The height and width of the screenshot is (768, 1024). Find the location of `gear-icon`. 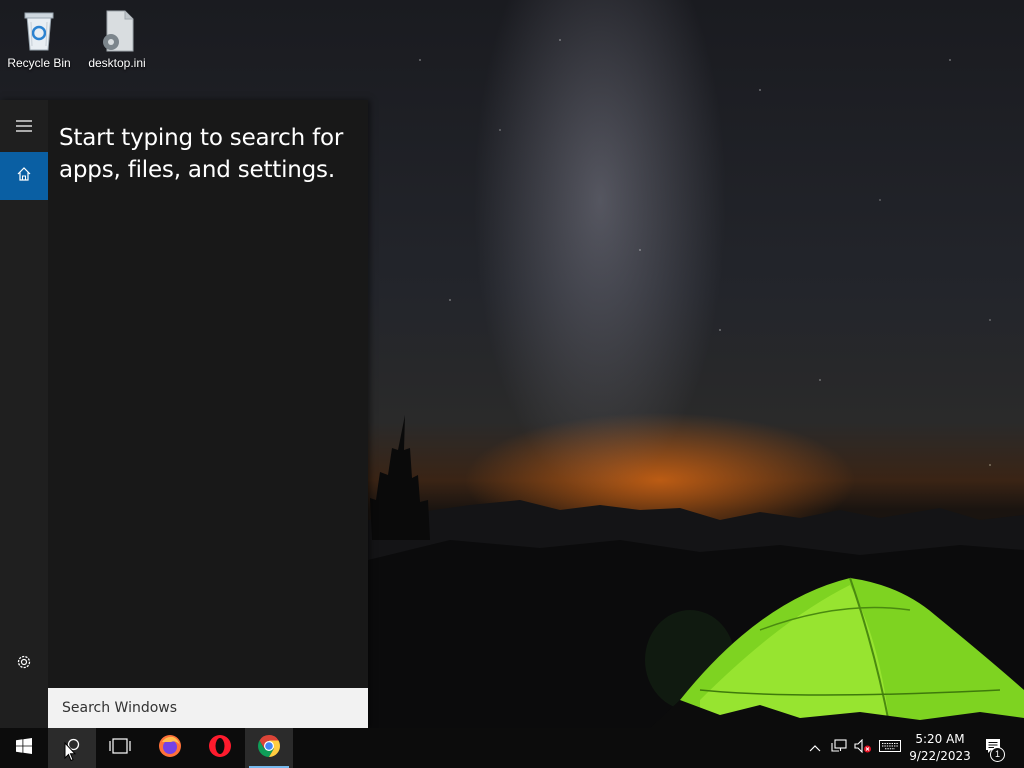

gear-icon is located at coordinates (24, 664).